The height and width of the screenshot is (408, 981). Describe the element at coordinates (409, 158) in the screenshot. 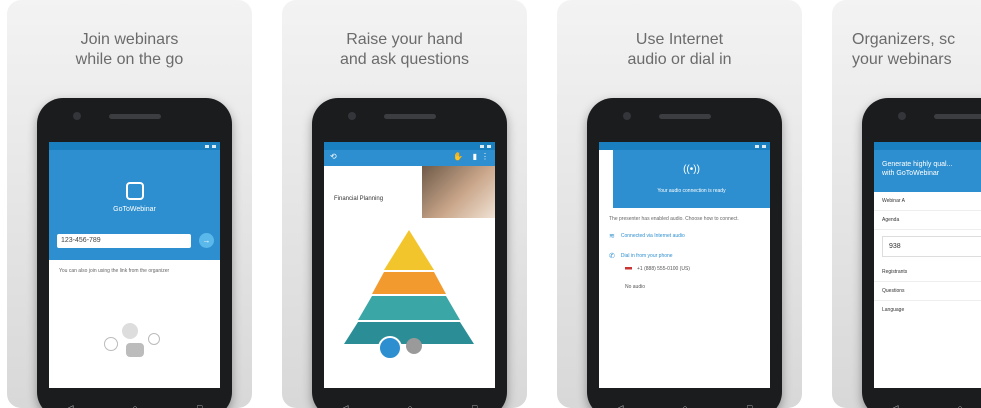

I see `session-toolbar: ⟲ ✋ ▮ ⋮` at that location.